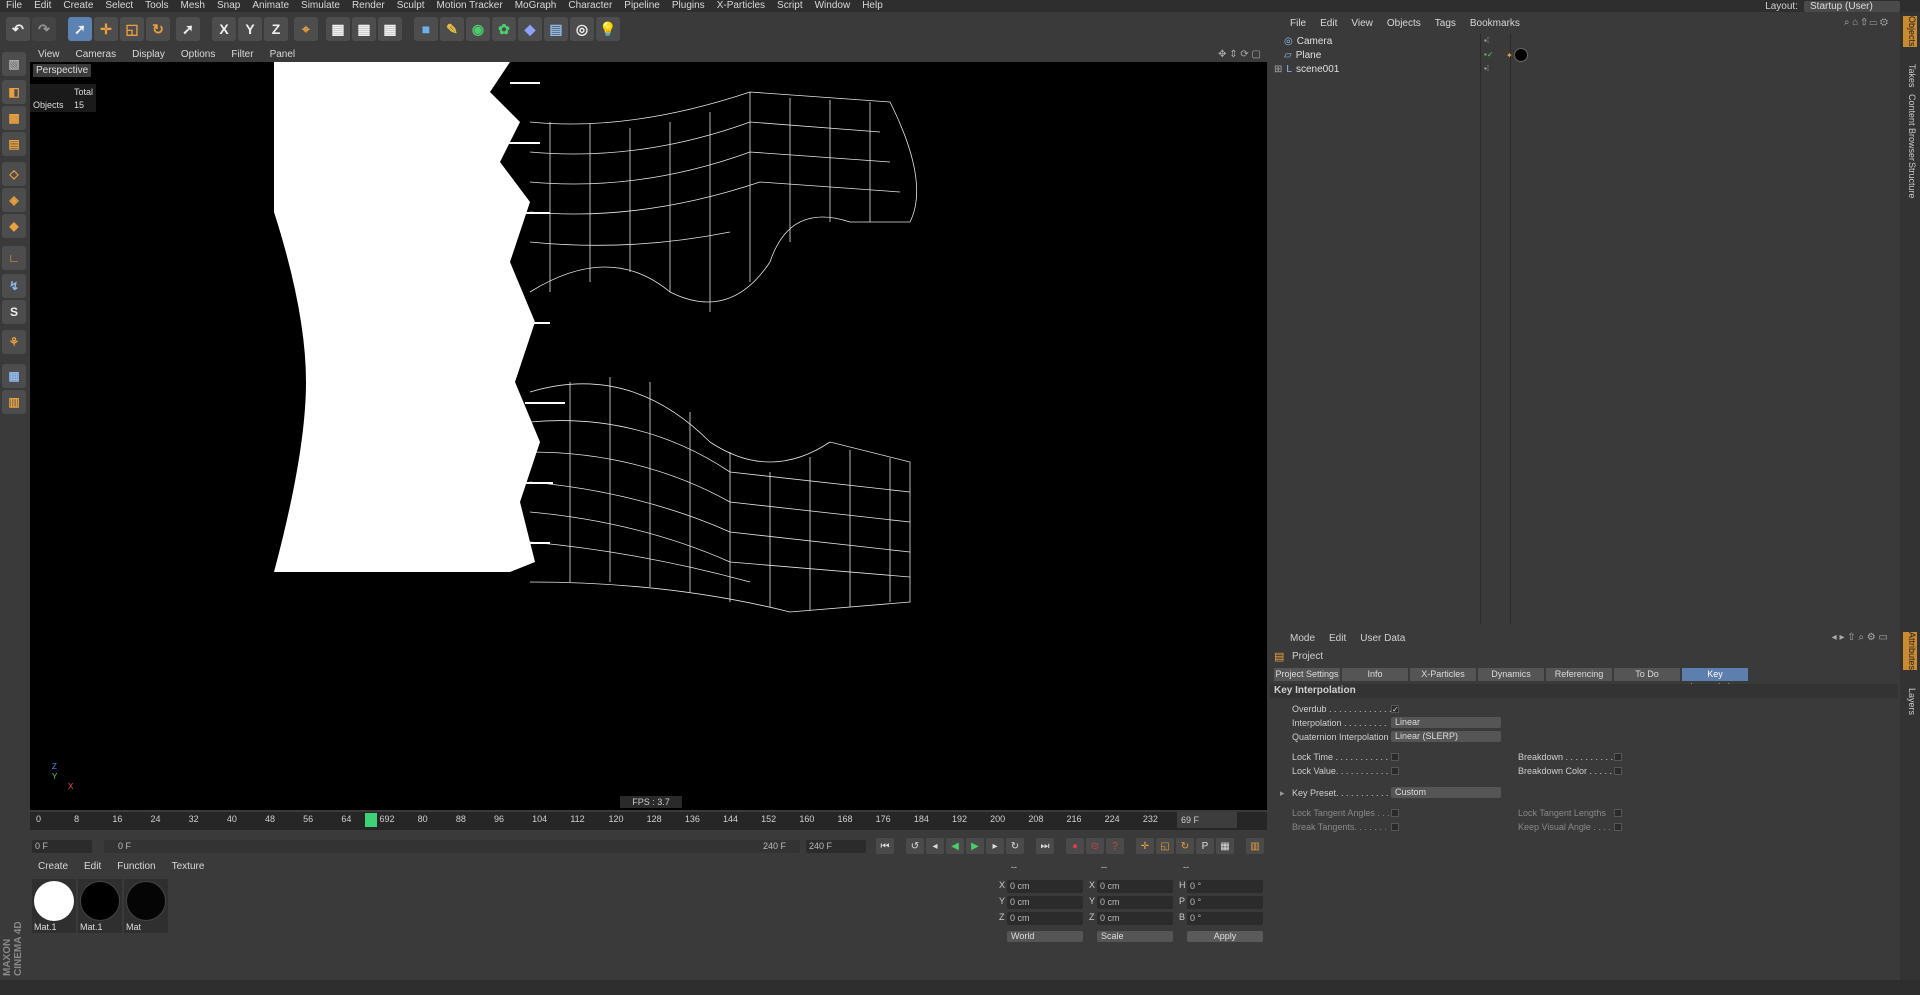 The height and width of the screenshot is (995, 1920). What do you see at coordinates (1910, 127) in the screenshot?
I see `tab-content-browser-vertical: Content Browser` at bounding box center [1910, 127].